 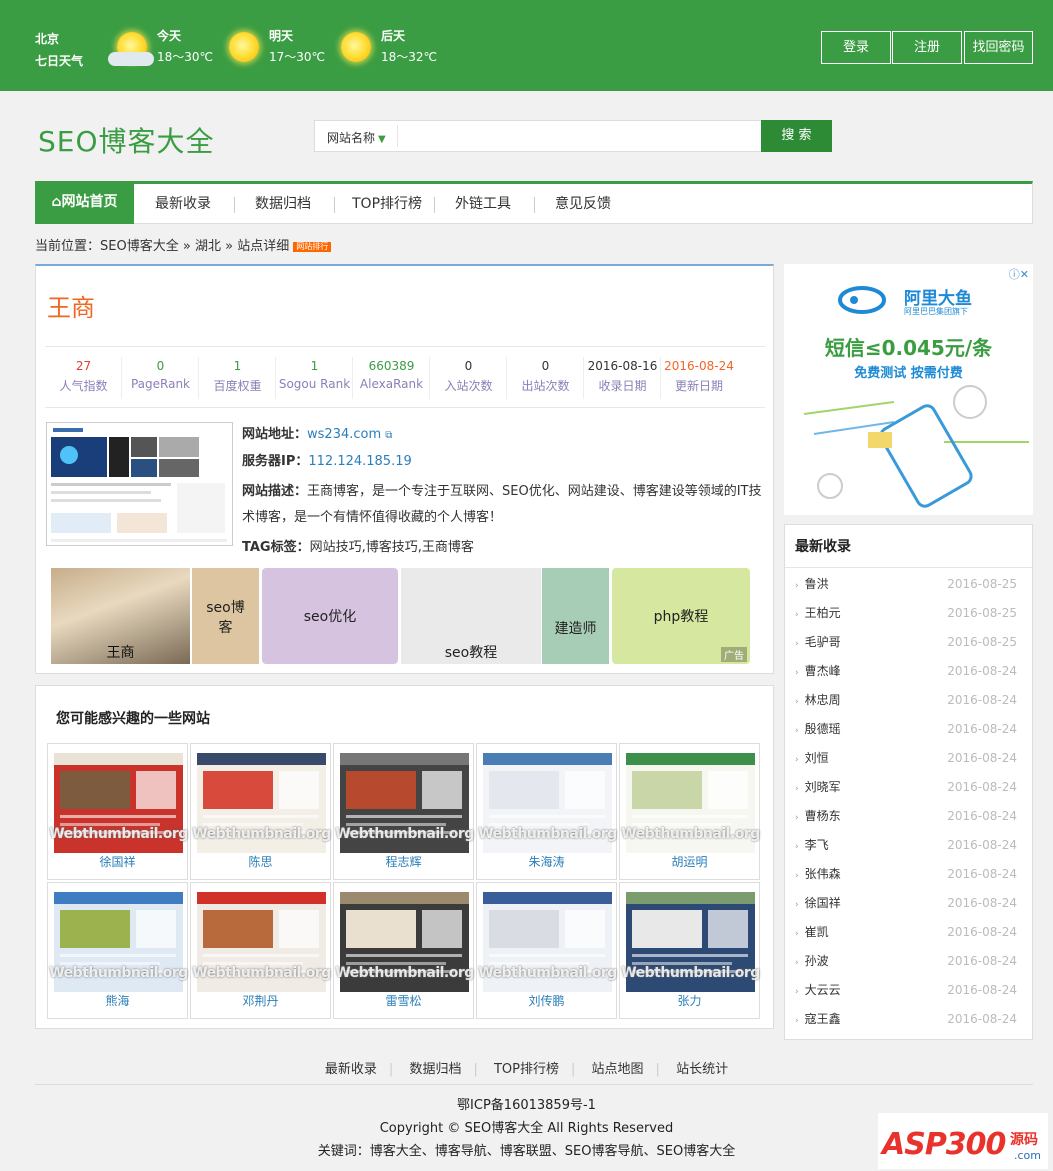 I want to click on thumbnail-watermark: Webthumbnail.org, so click(x=118, y=973).